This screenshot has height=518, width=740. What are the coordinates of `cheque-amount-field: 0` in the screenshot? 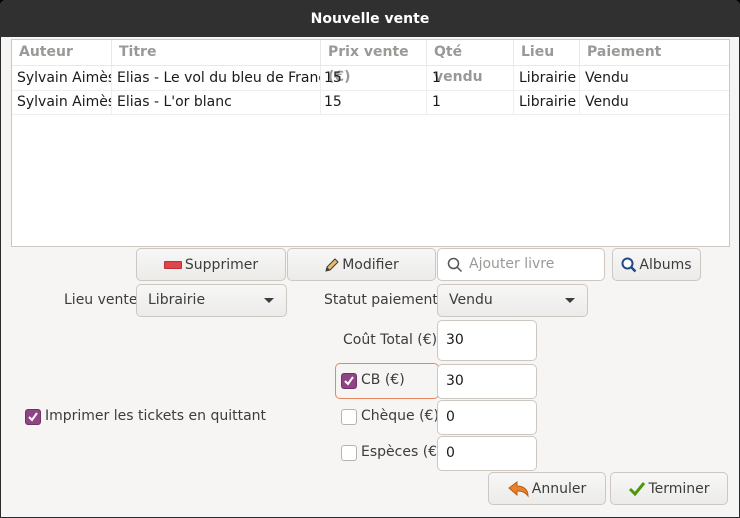 It's located at (487, 417).